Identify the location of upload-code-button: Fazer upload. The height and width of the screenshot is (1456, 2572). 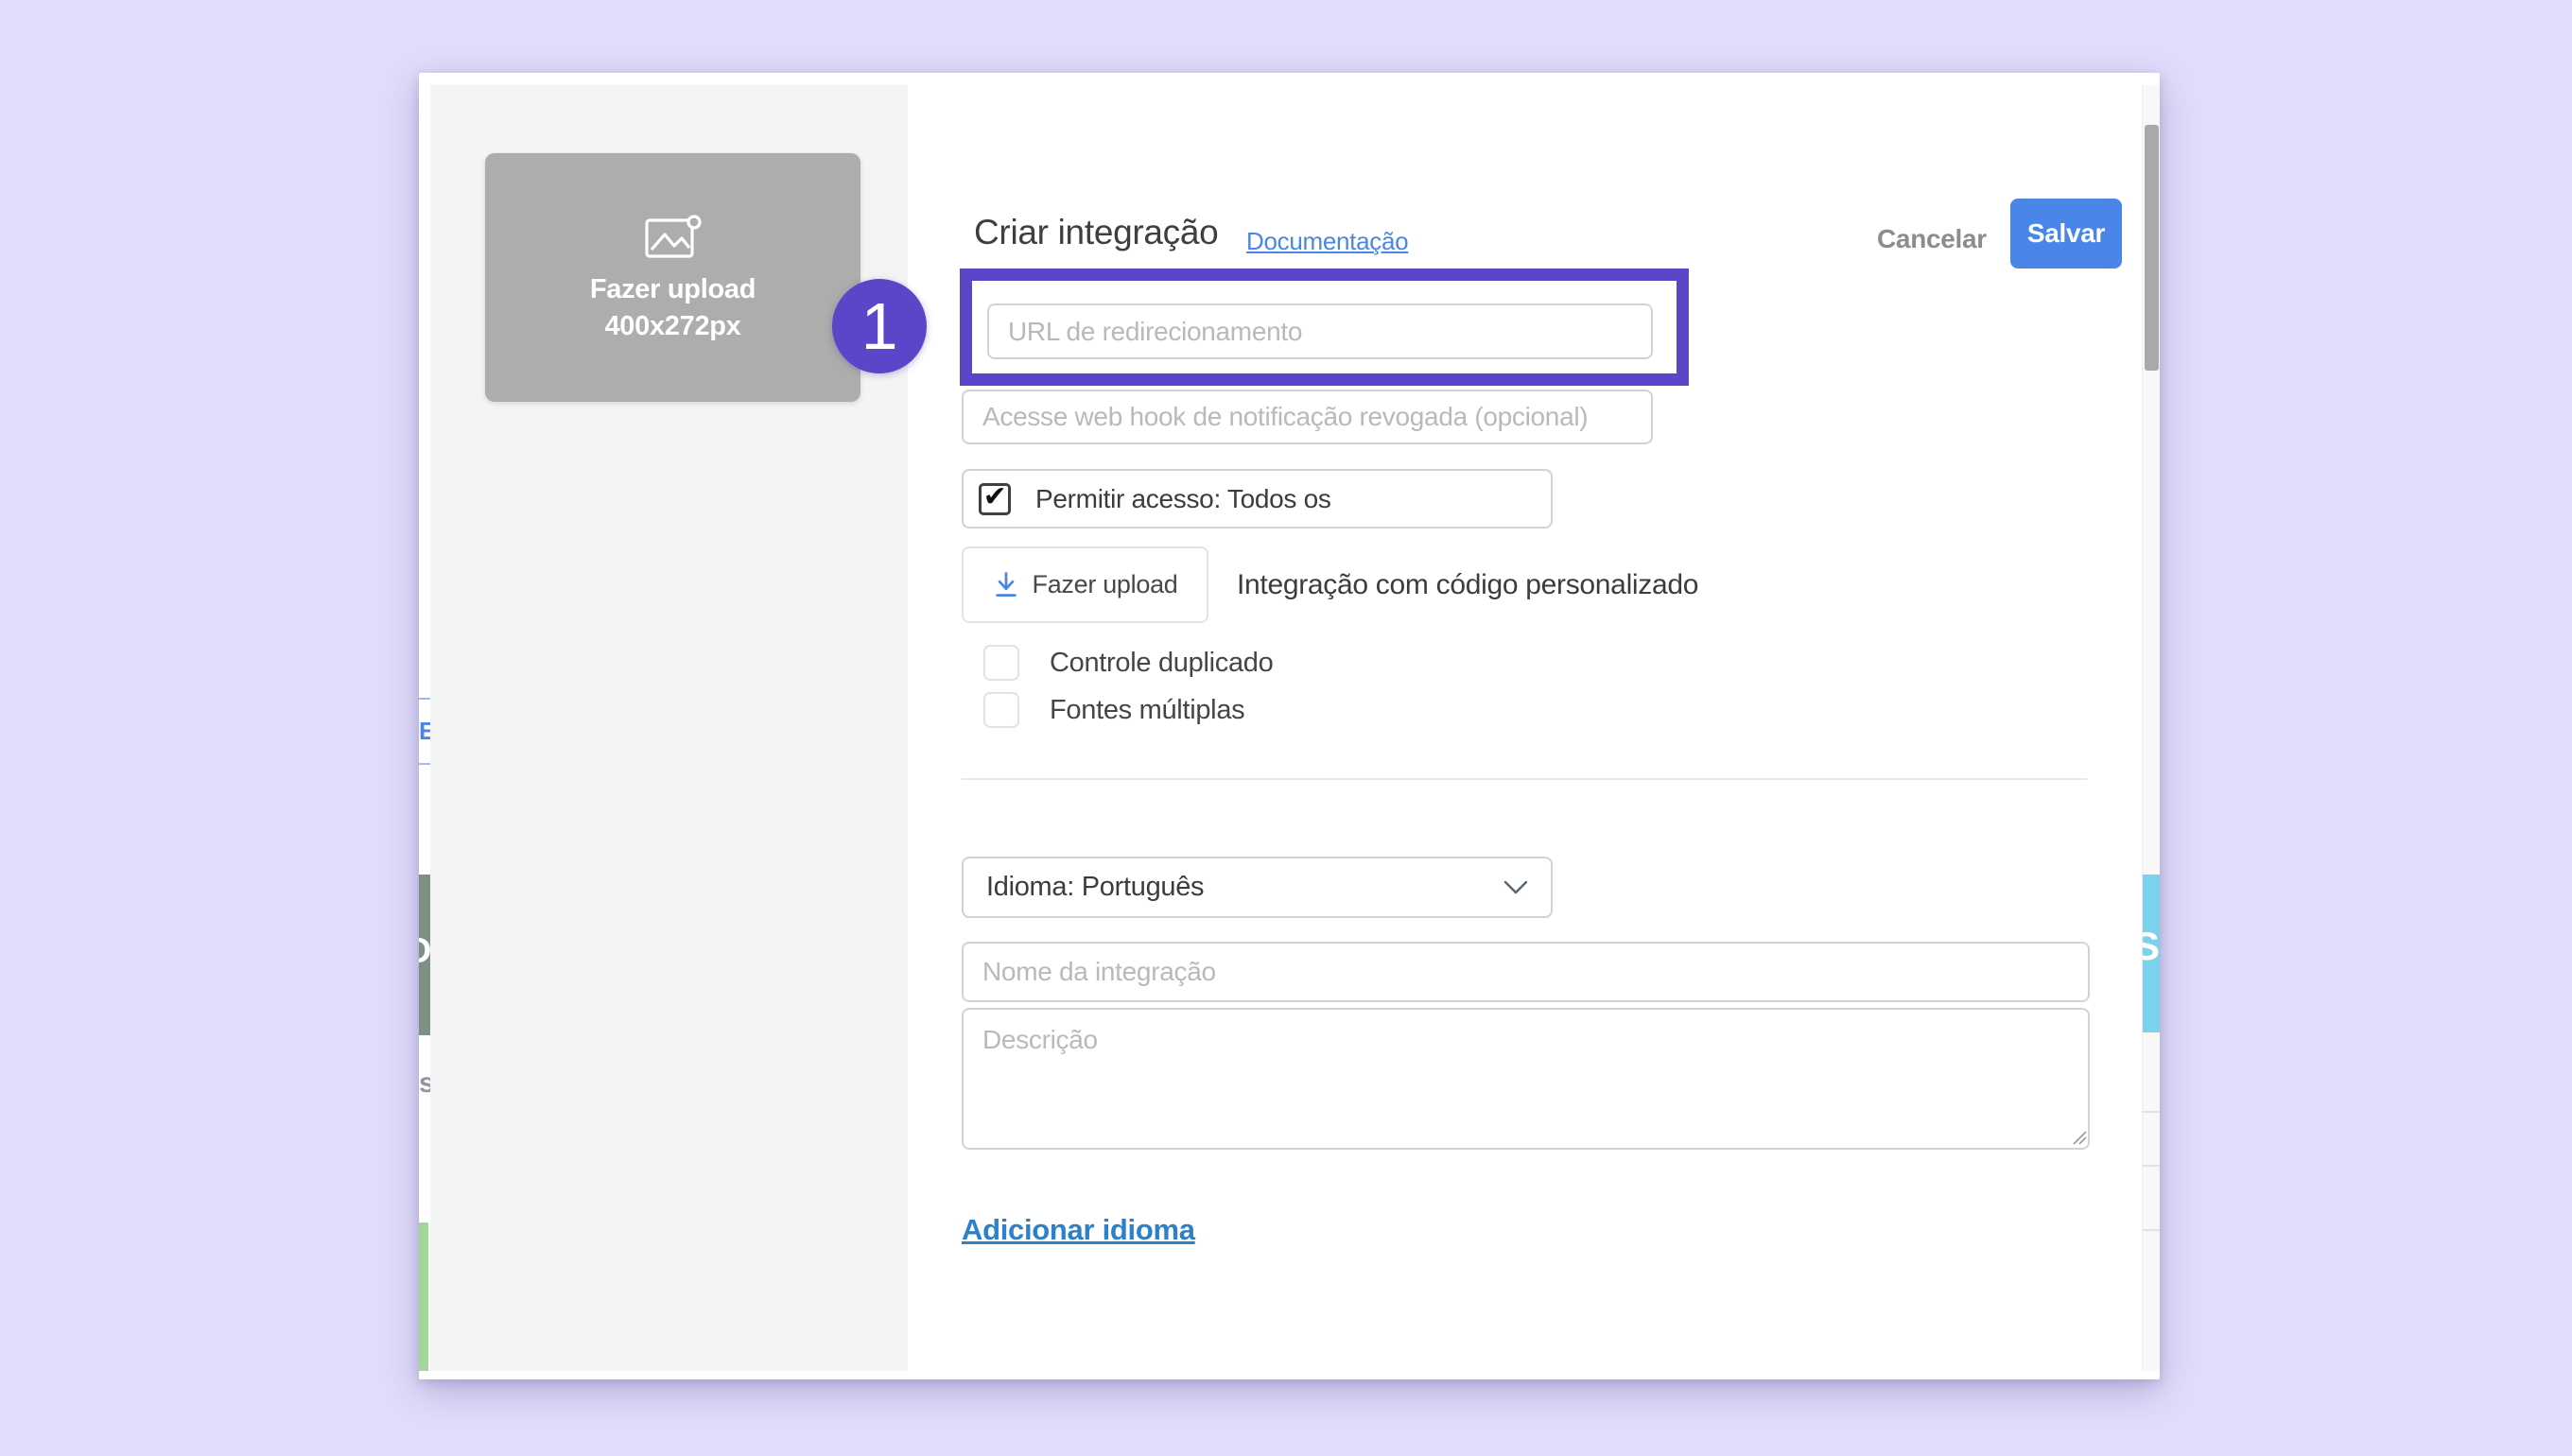
(1085, 584).